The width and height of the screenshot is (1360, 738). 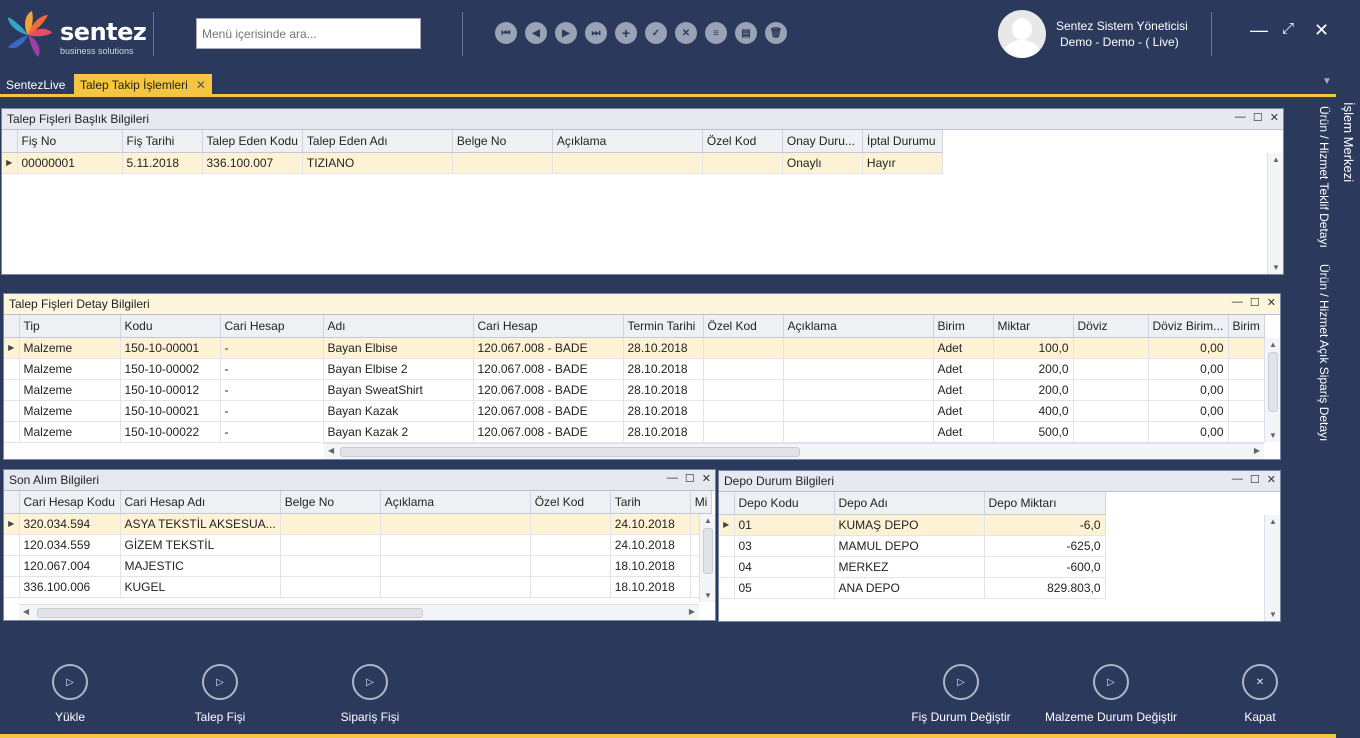 I want to click on column-header: Cari Hesap, so click(x=548, y=326).